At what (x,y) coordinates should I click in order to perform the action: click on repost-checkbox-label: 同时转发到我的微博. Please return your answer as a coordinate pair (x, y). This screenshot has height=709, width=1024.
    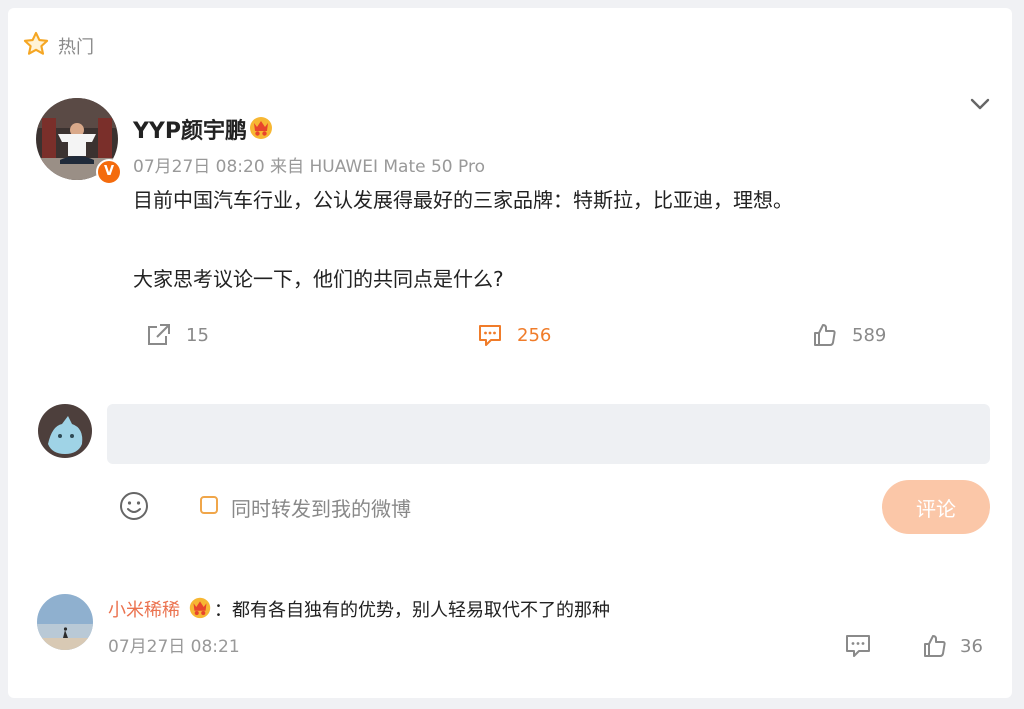
    Looking at the image, I should click on (321, 507).